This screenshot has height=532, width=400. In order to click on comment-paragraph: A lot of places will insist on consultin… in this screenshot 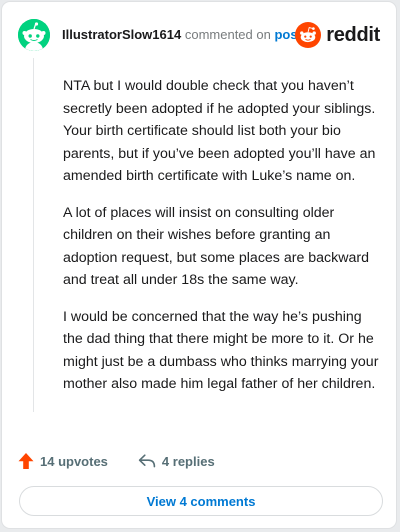, I will do `click(216, 246)`.